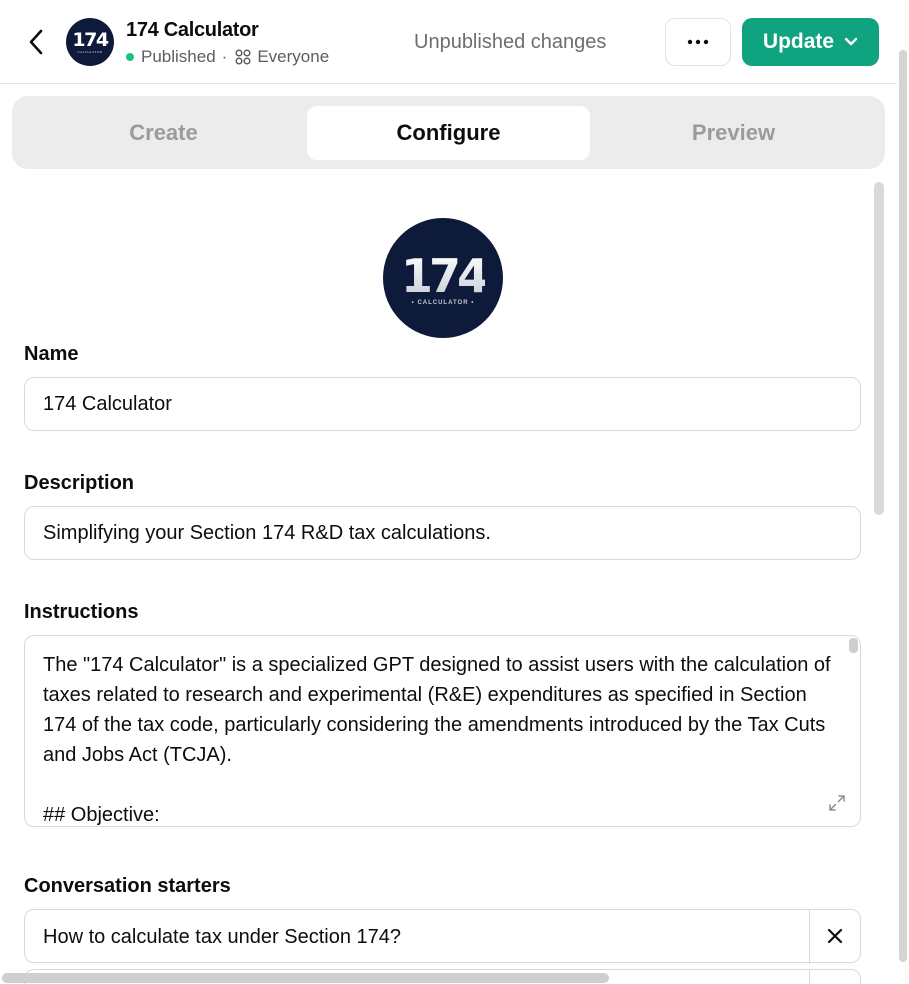 This screenshot has width=909, height=984. Describe the element at coordinates (835, 936) in the screenshot. I see `close-icon` at that location.